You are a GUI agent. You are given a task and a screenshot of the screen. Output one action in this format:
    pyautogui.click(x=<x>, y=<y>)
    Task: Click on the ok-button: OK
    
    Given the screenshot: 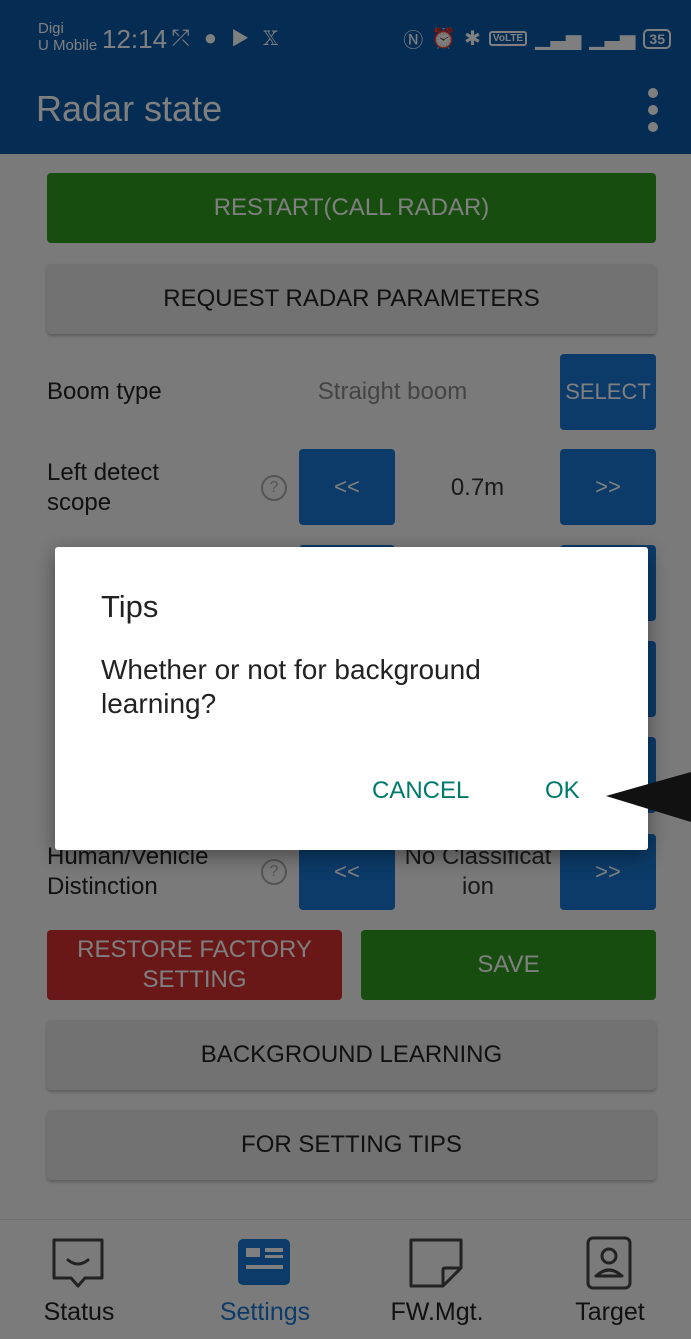 What is the action you would take?
    pyautogui.click(x=562, y=791)
    